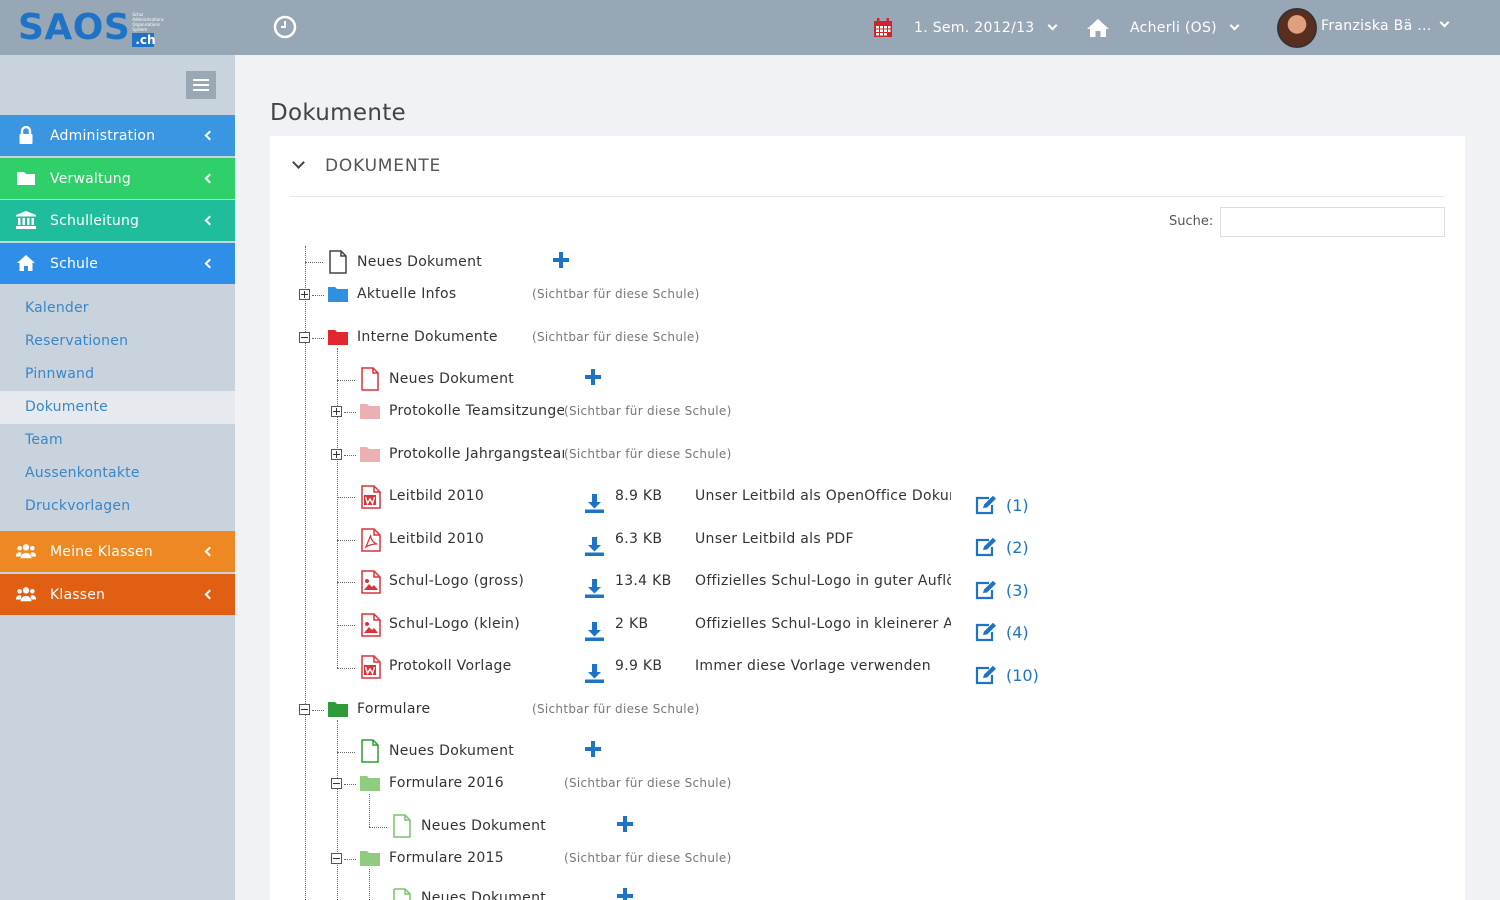  Describe the element at coordinates (117, 341) in the screenshot. I see `sidebar-subitem-reservationen: Reservationen` at that location.